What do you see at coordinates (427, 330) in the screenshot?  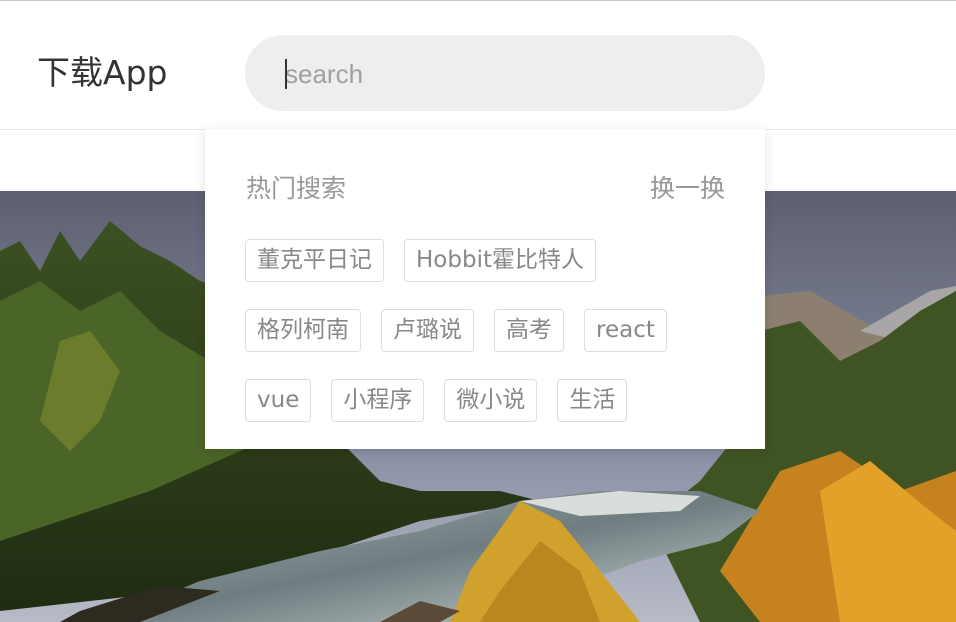 I see `hot-search-tag: 卢璐说` at bounding box center [427, 330].